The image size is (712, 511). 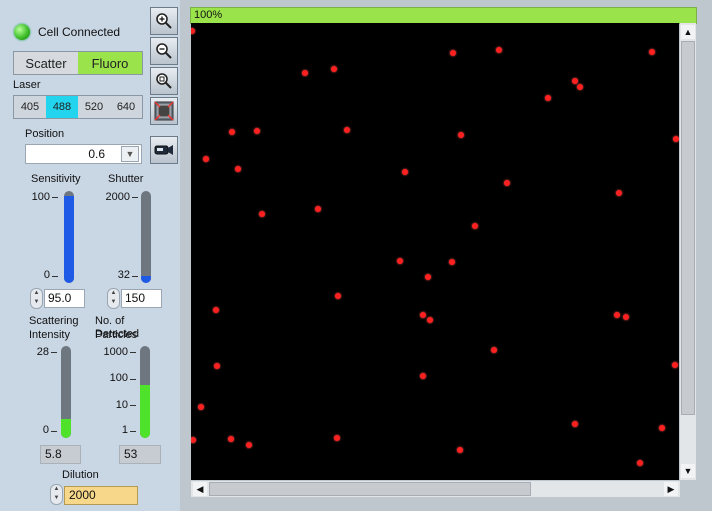 What do you see at coordinates (56, 494) in the screenshot?
I see `dilution-spinner: ▲ ▼` at bounding box center [56, 494].